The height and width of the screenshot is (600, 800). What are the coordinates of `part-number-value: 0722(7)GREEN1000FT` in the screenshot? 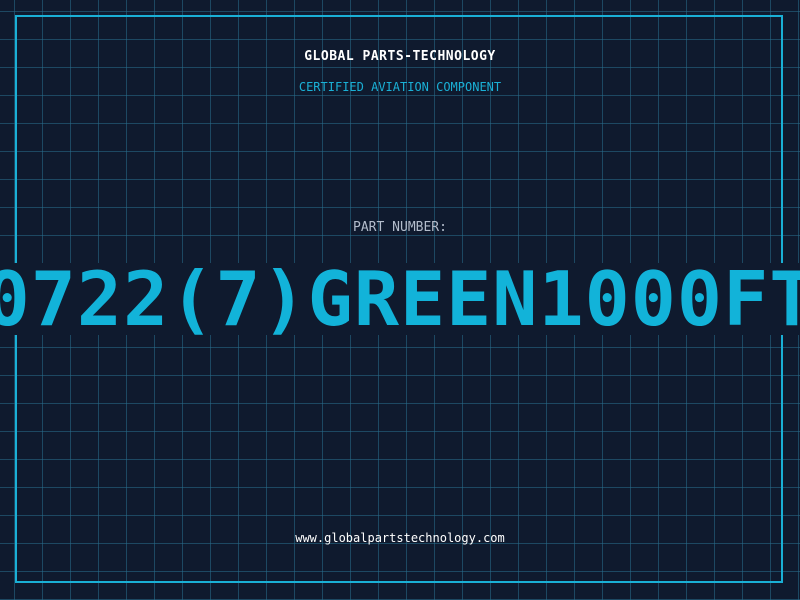 It's located at (400, 299).